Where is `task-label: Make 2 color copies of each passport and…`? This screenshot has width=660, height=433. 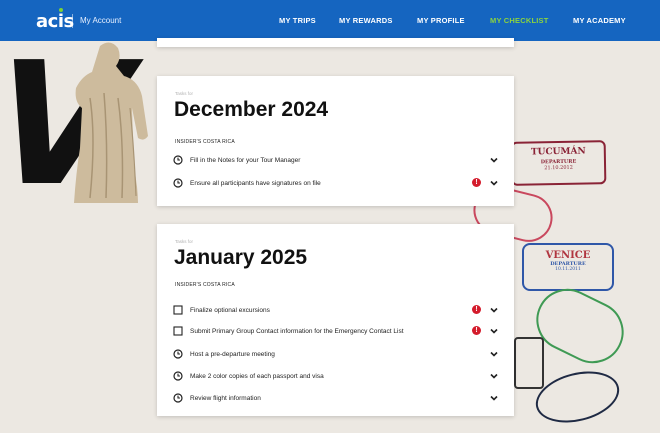
task-label: Make 2 color copies of each passport and… is located at coordinates (257, 376).